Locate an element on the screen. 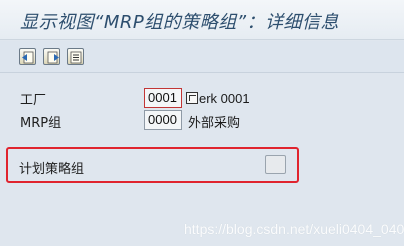 Image resolution: width=404 pixels, height=246 pixels. plant-description: erk 0001 is located at coordinates (224, 98).